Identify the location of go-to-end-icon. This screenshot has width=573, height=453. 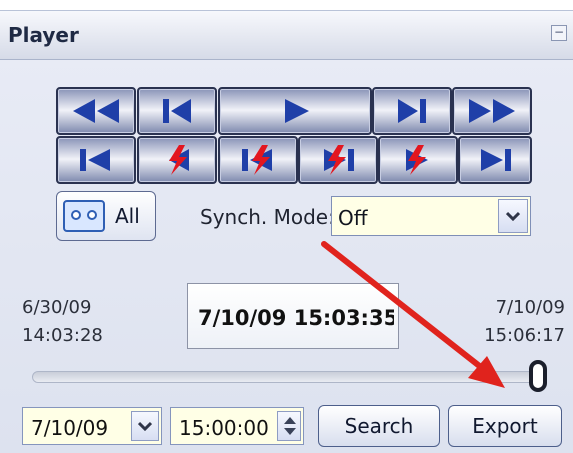
(496, 160).